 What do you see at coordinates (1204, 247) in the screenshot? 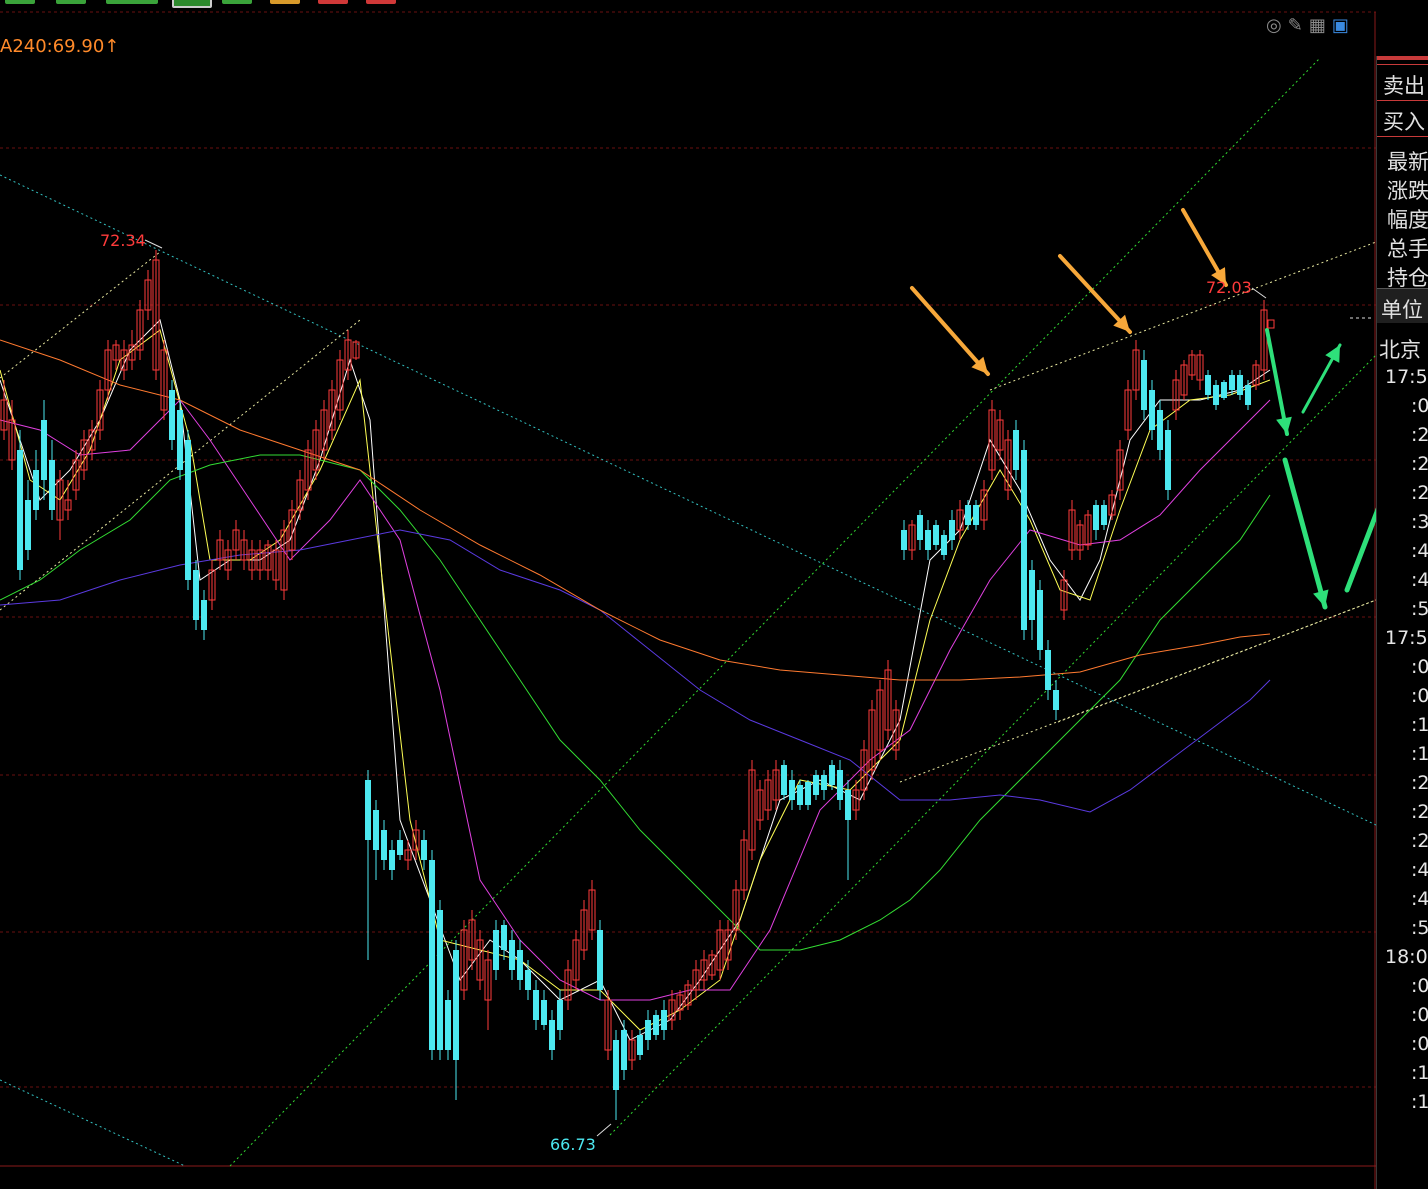
I see `orange-arrow` at bounding box center [1204, 247].